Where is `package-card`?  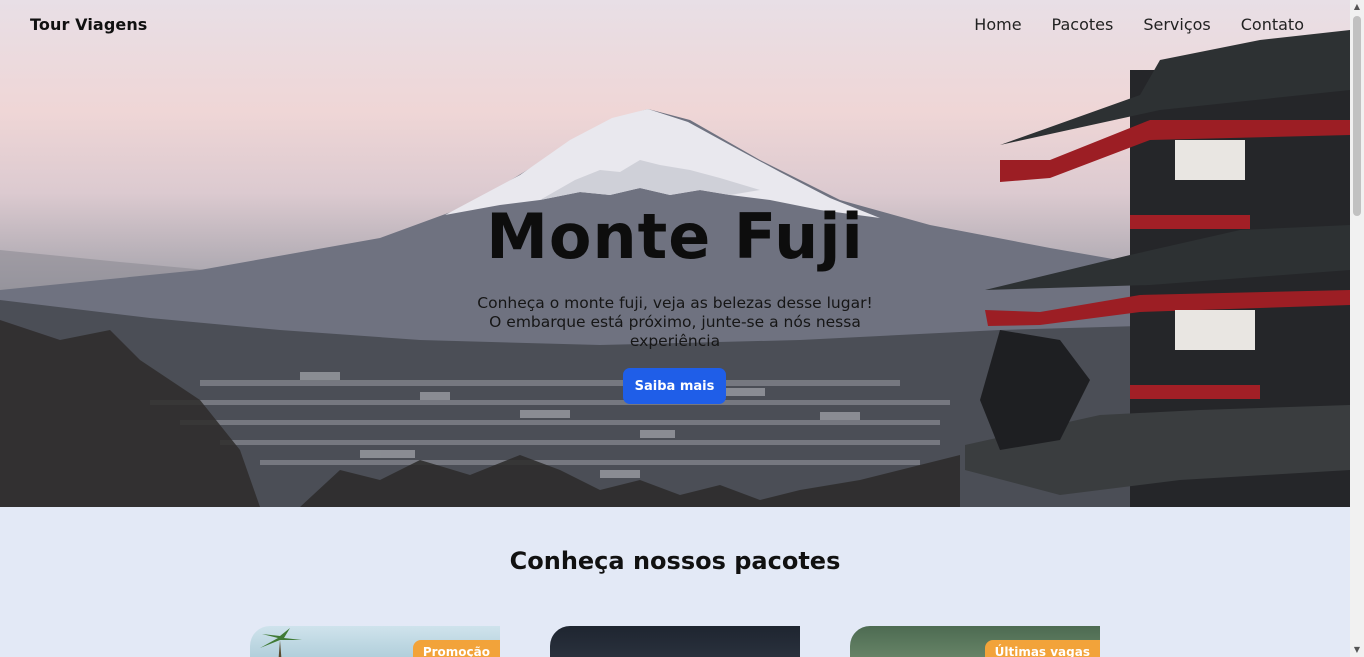 package-card is located at coordinates (675, 641).